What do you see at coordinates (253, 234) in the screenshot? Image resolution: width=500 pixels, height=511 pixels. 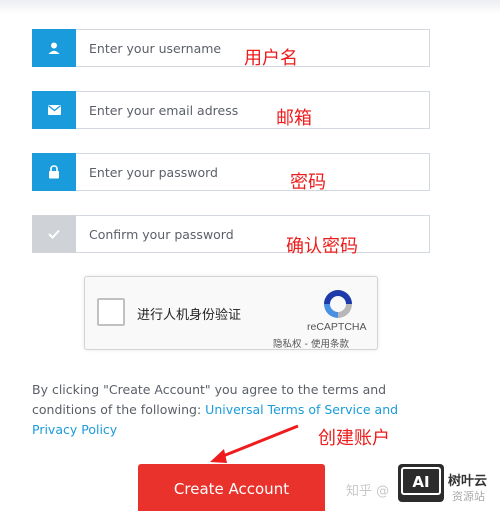 I see `confirm-password-input` at bounding box center [253, 234].